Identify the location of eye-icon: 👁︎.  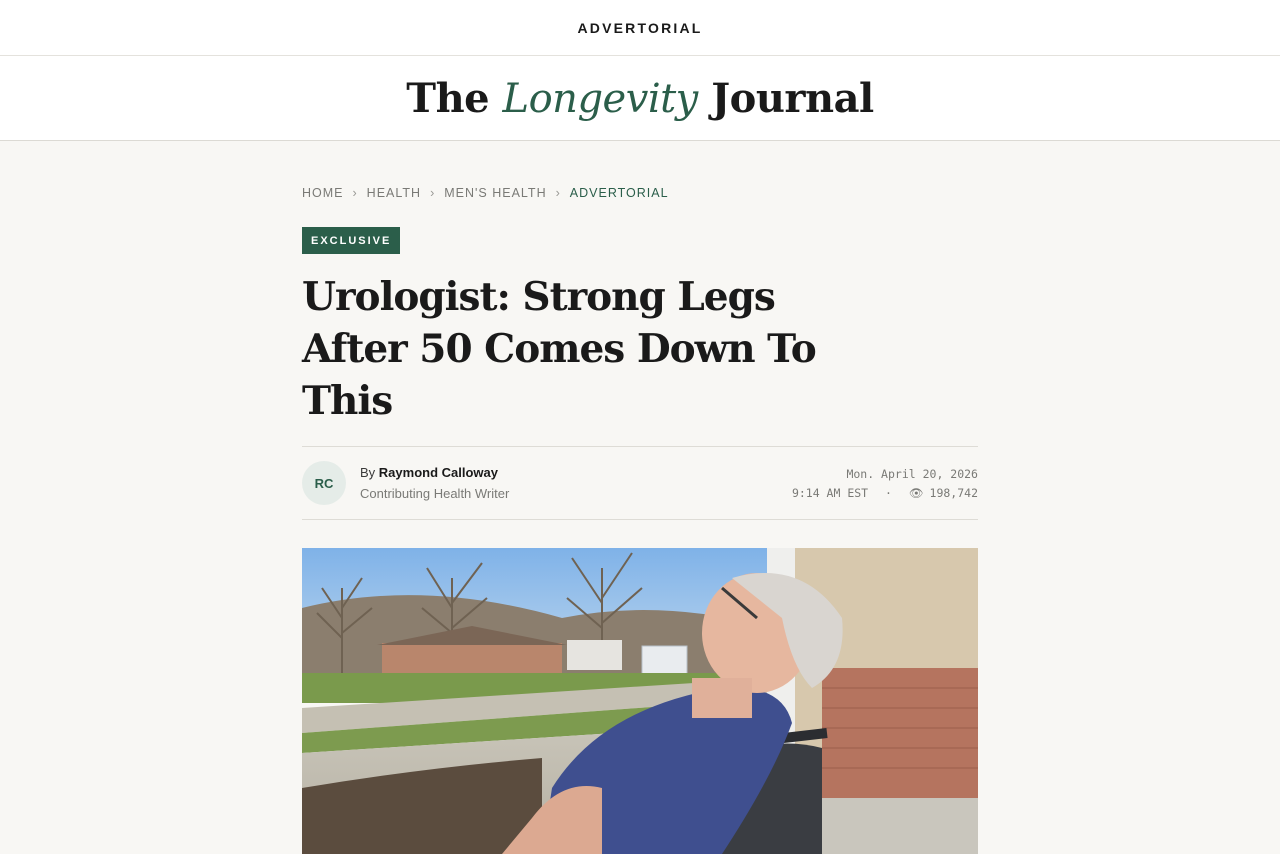
(916, 493).